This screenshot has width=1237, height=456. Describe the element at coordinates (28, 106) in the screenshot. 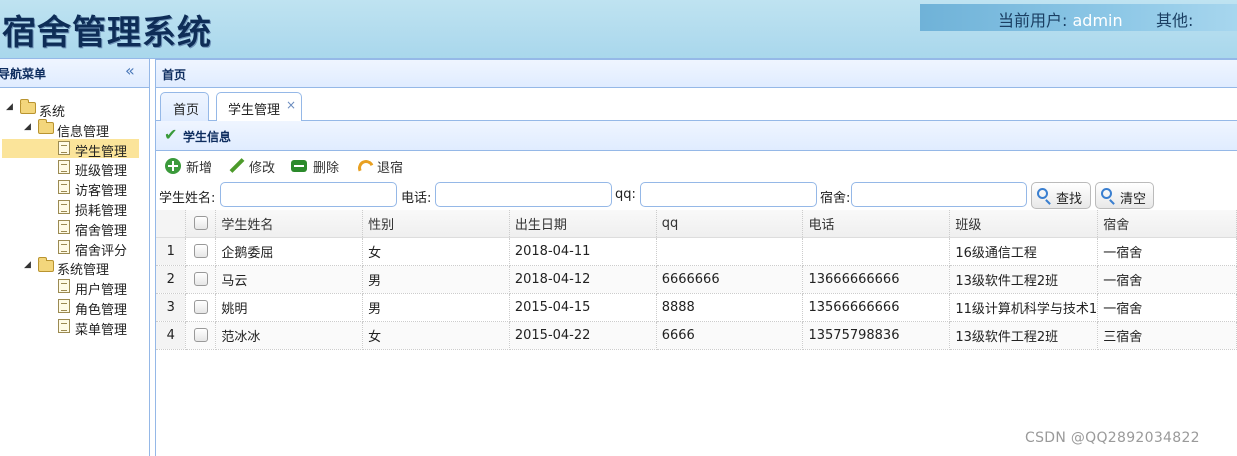

I see `folder-icon` at that location.